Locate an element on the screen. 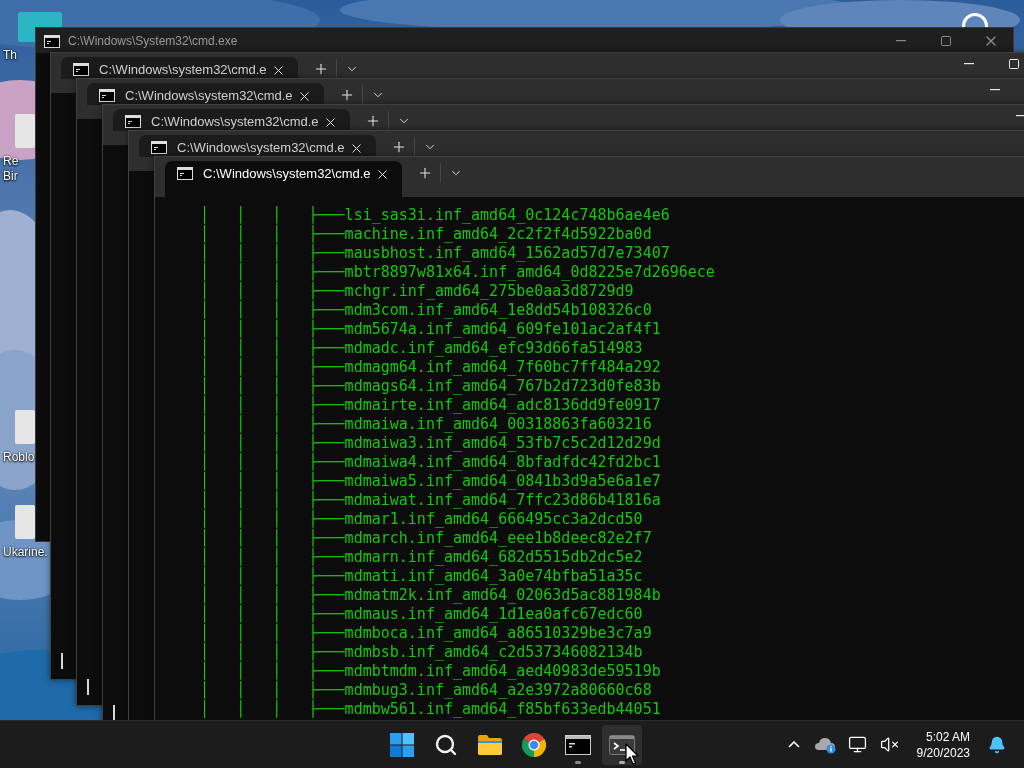 The height and width of the screenshot is (768, 1024). windows-icon is located at coordinates (402, 744).